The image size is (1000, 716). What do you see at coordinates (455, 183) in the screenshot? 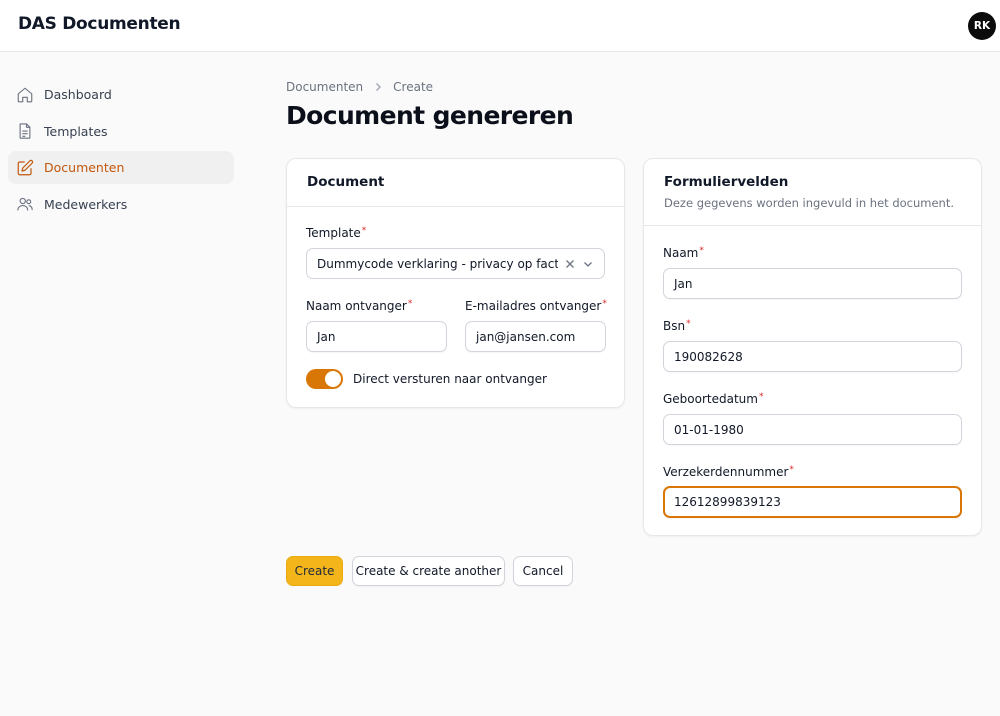
I see `card-header: Document` at bounding box center [455, 183].